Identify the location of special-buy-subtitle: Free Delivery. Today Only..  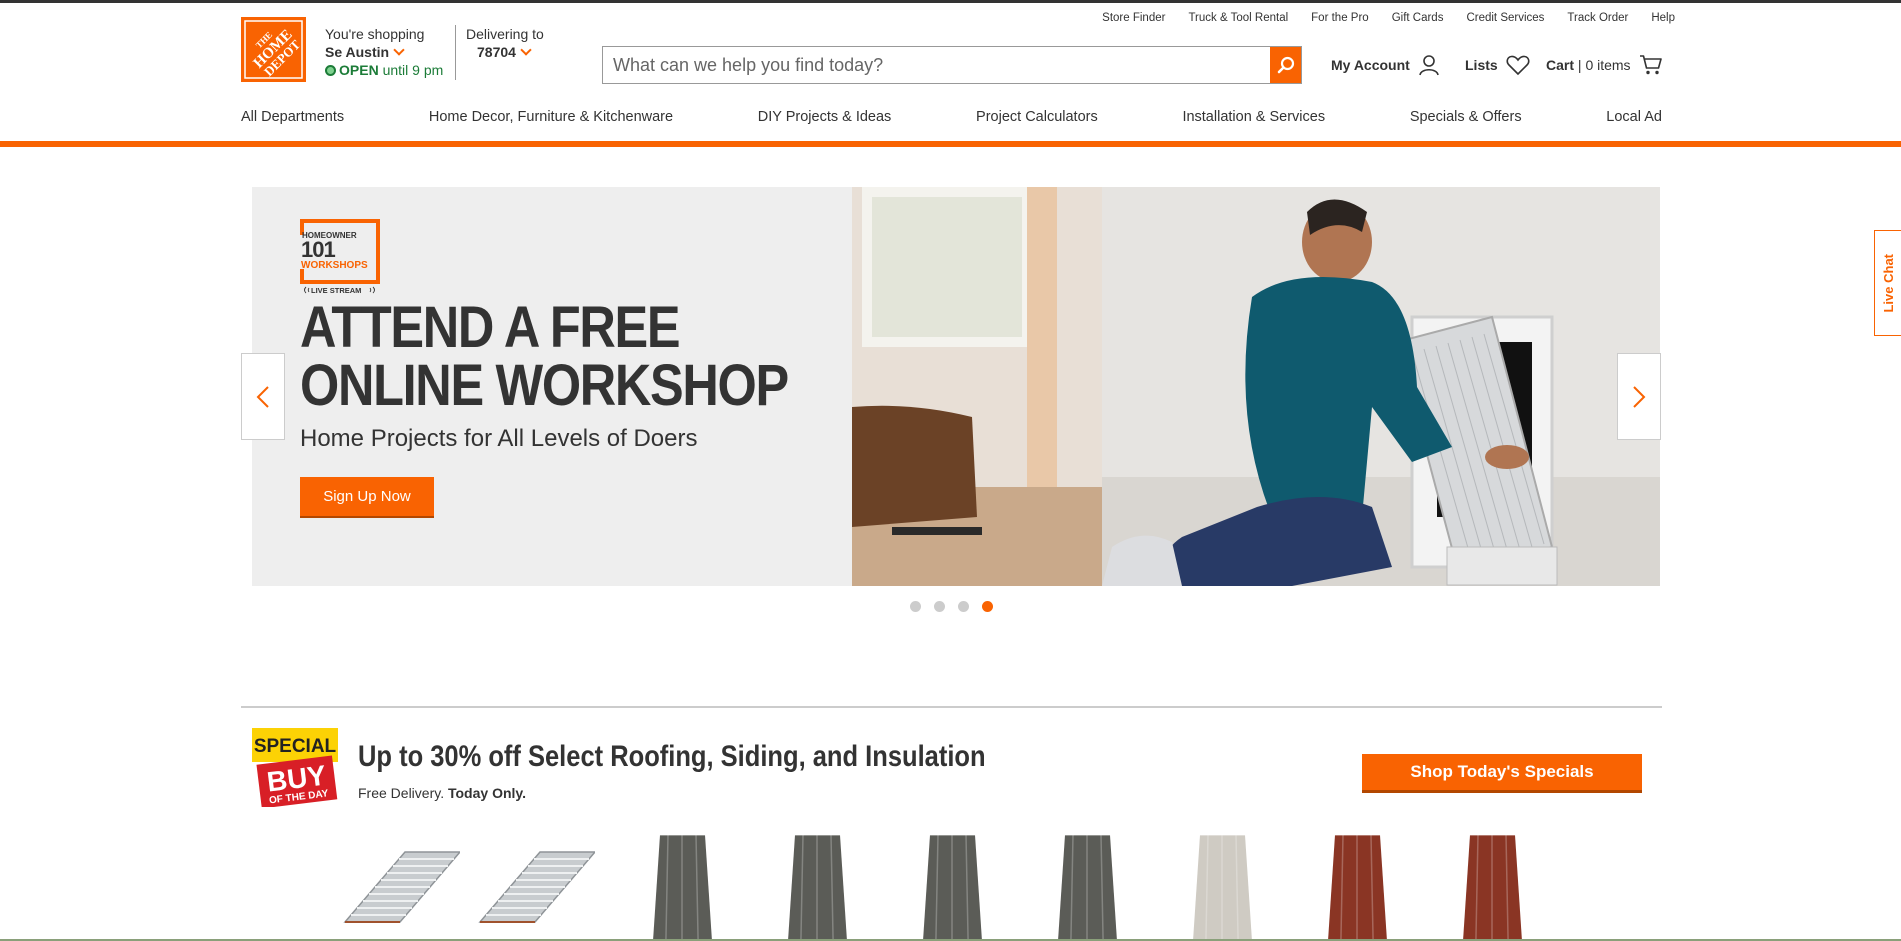
(442, 793).